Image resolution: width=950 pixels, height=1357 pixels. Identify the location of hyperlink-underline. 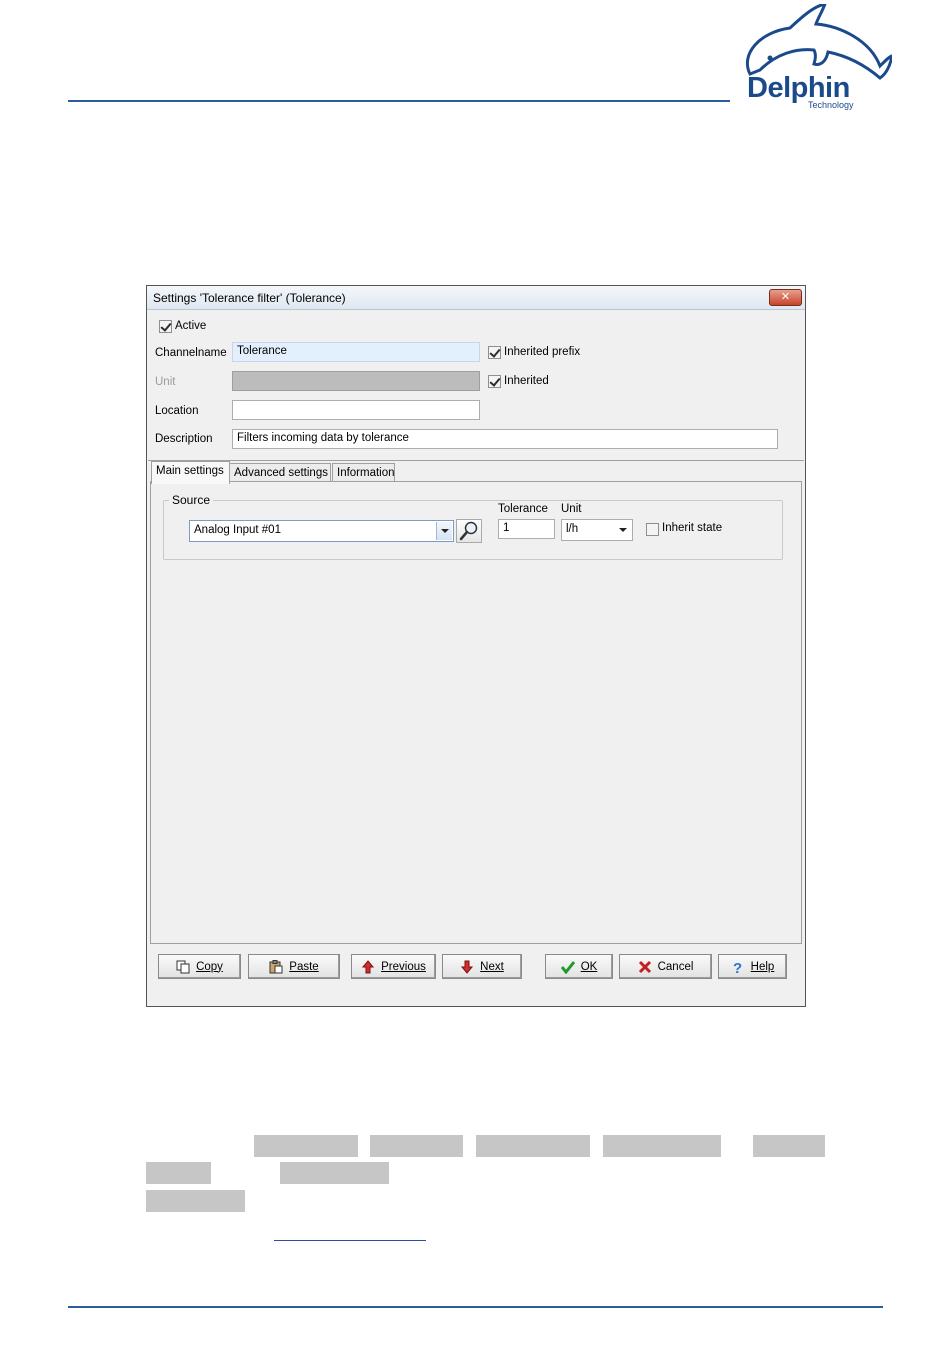
(350, 1240).